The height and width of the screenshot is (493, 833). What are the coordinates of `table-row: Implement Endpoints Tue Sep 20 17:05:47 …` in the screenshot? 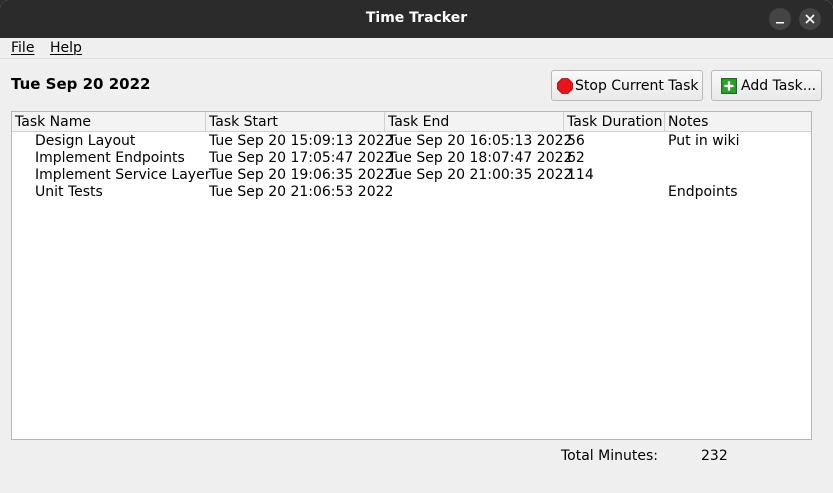 It's located at (411, 158).